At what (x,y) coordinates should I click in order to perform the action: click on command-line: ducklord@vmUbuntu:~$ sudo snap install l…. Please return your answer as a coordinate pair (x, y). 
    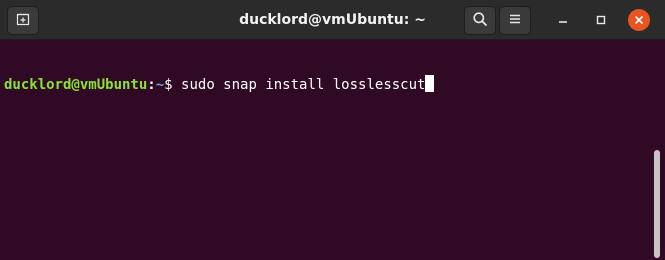
    Looking at the image, I should click on (334, 85).